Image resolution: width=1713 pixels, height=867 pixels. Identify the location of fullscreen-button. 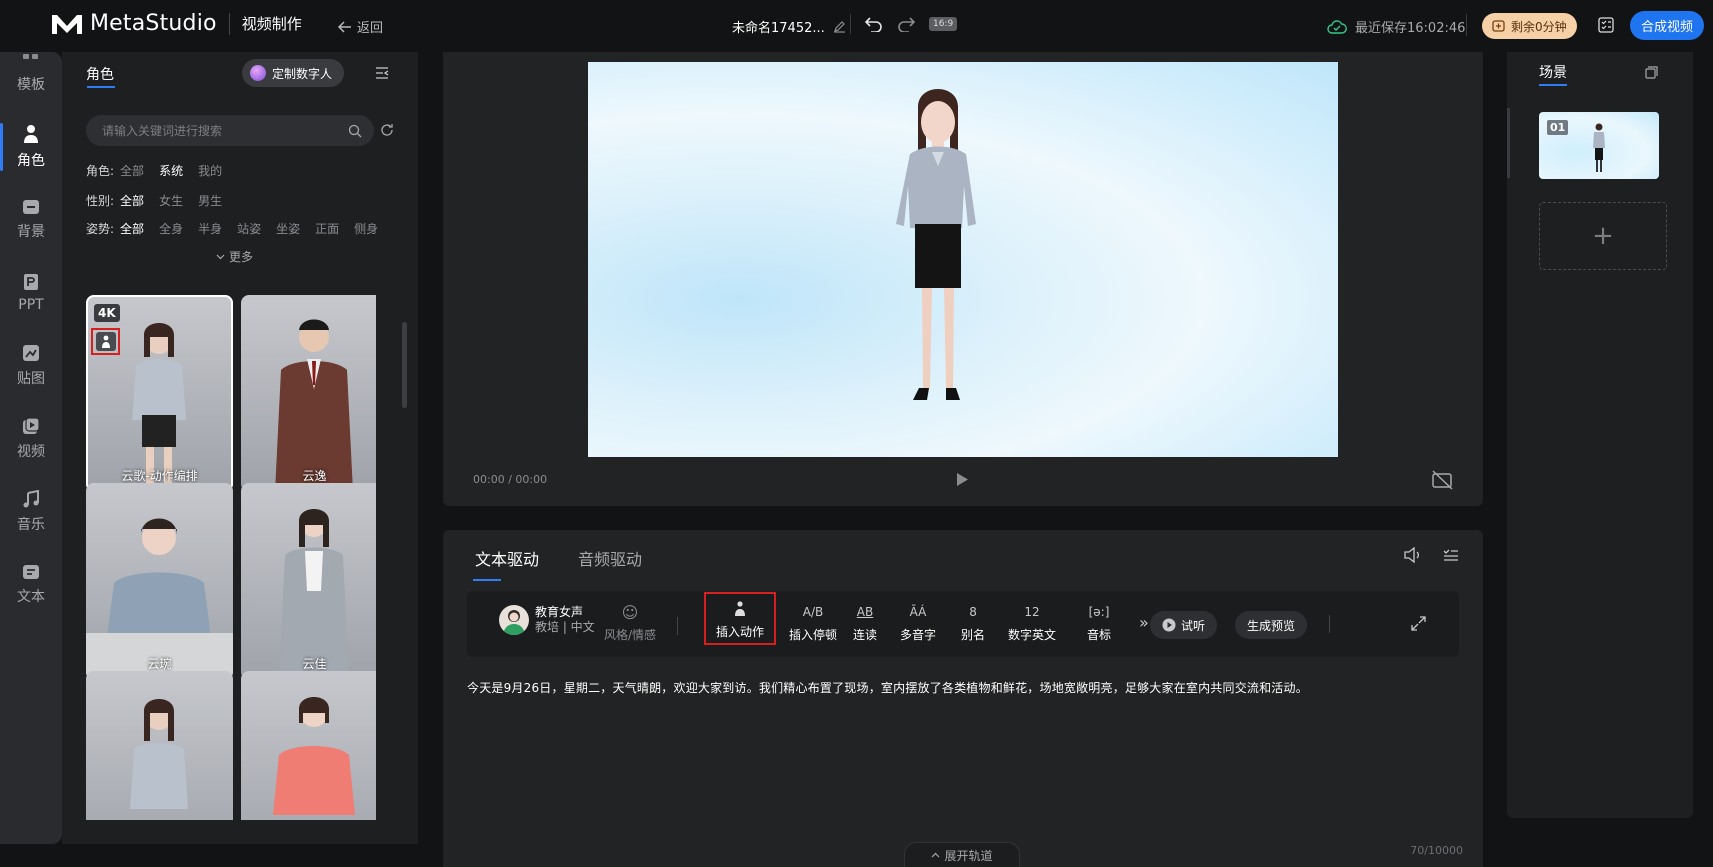
(1418, 623).